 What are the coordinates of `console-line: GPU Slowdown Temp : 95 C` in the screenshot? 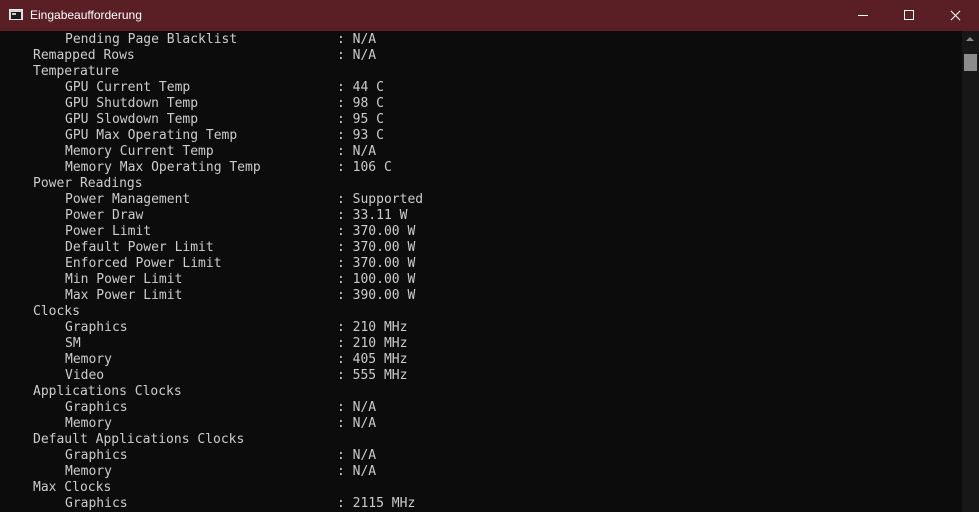 It's located at (481, 120).